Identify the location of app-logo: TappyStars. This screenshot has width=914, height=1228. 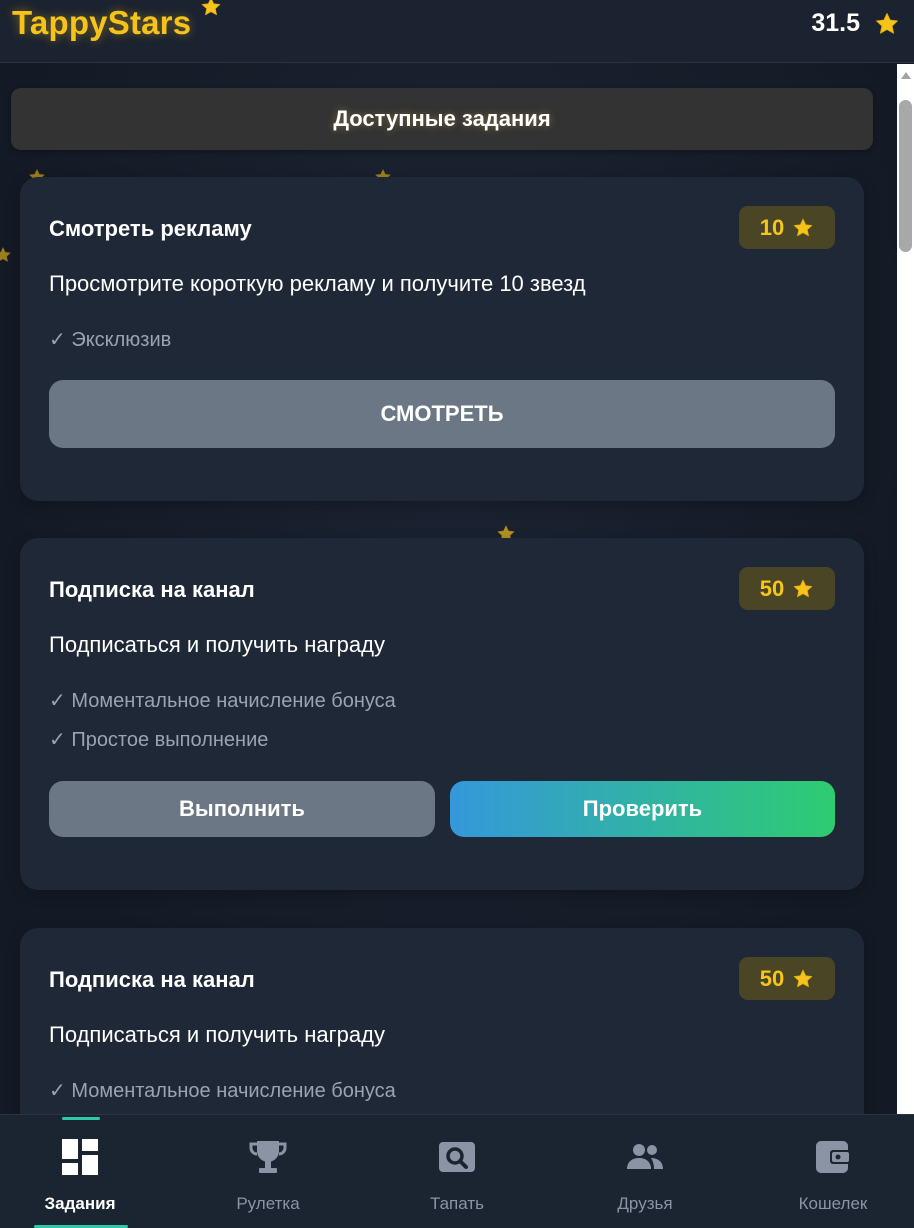
(101, 23).